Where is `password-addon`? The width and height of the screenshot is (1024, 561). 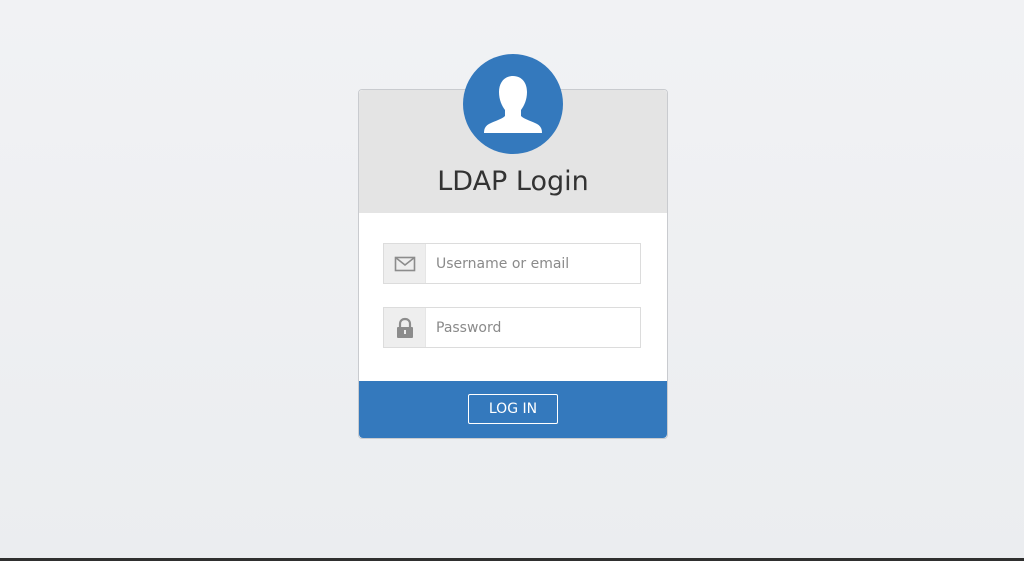 password-addon is located at coordinates (405, 327).